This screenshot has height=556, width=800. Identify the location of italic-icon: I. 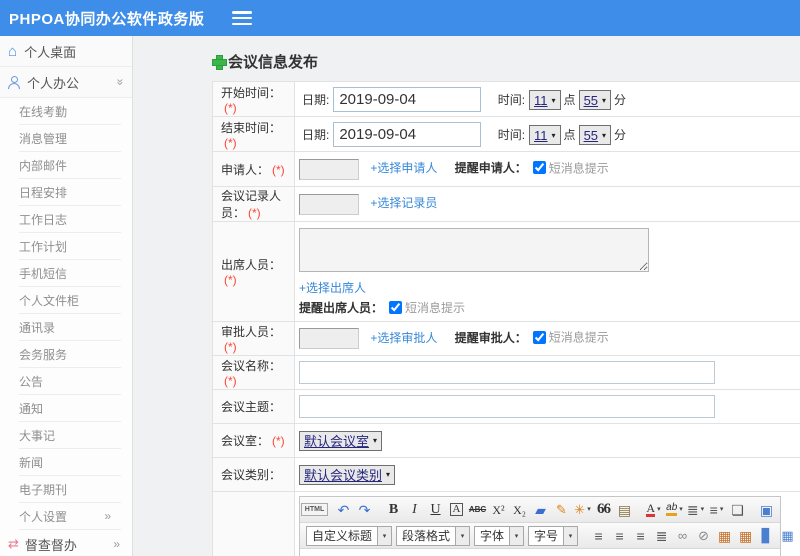
(414, 509).